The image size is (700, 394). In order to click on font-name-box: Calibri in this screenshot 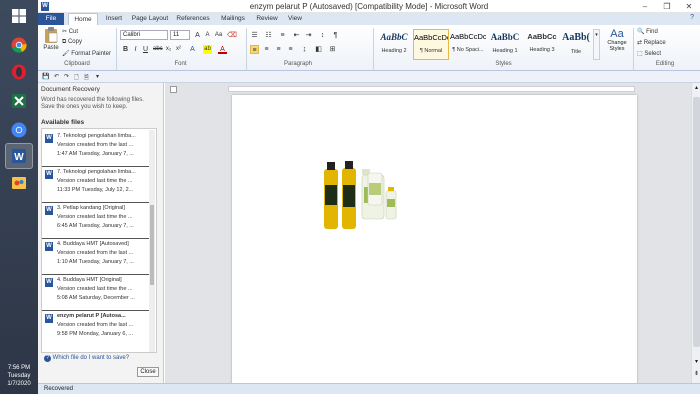, I will do `click(144, 35)`.